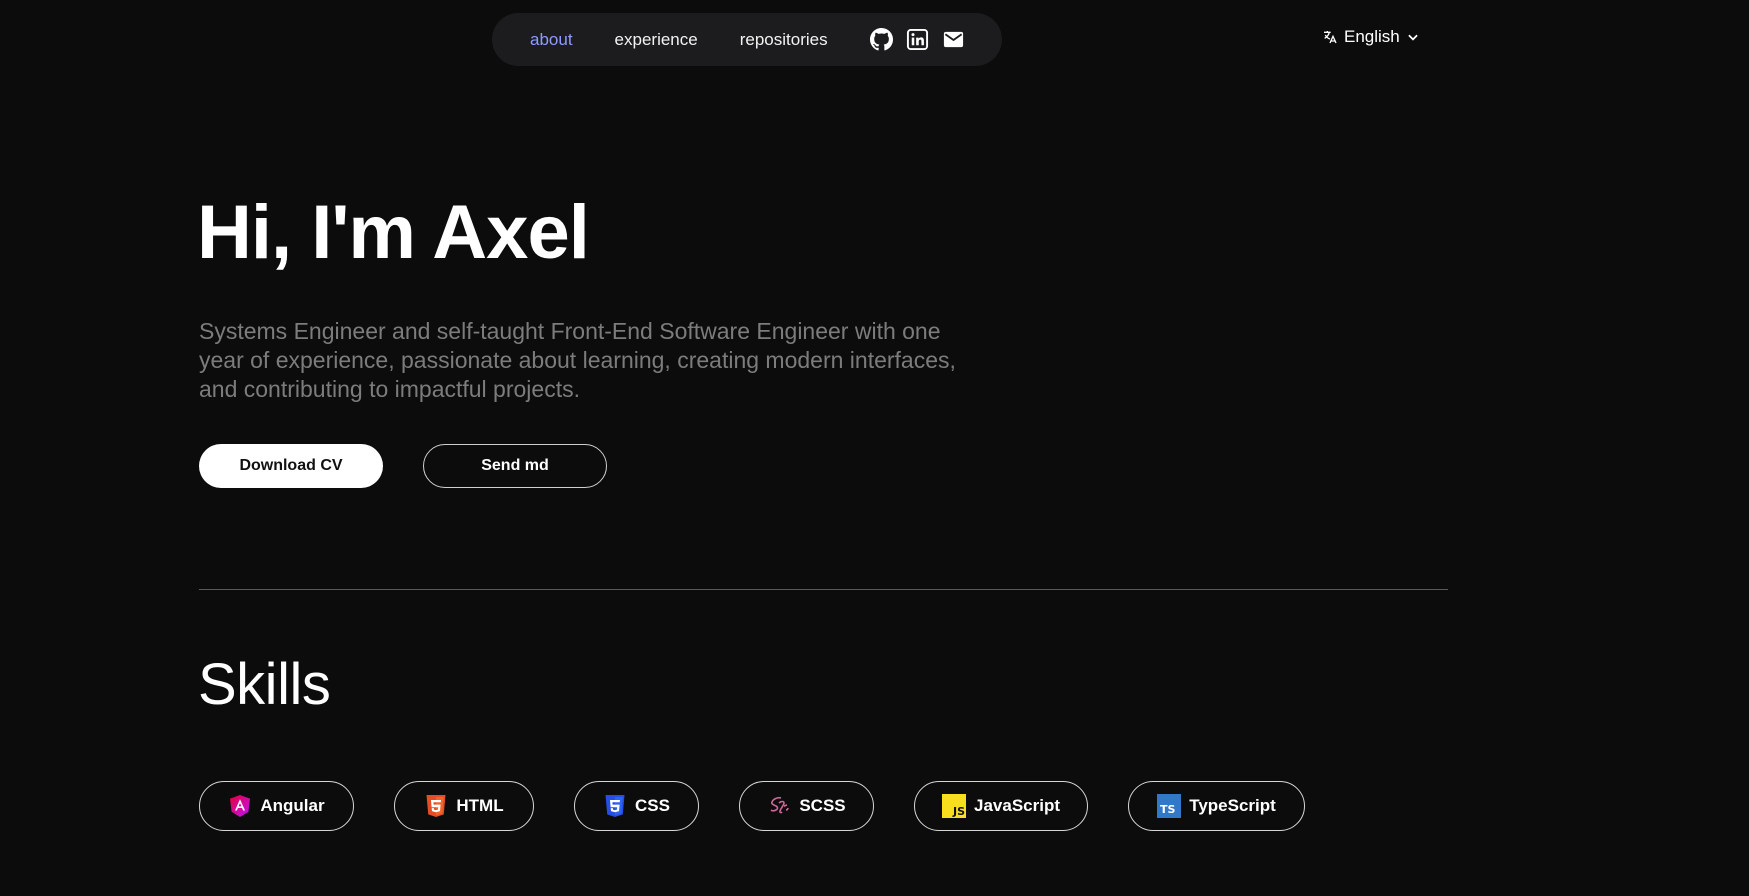 This screenshot has height=896, width=1749. I want to click on chevron-down-icon, so click(1413, 37).